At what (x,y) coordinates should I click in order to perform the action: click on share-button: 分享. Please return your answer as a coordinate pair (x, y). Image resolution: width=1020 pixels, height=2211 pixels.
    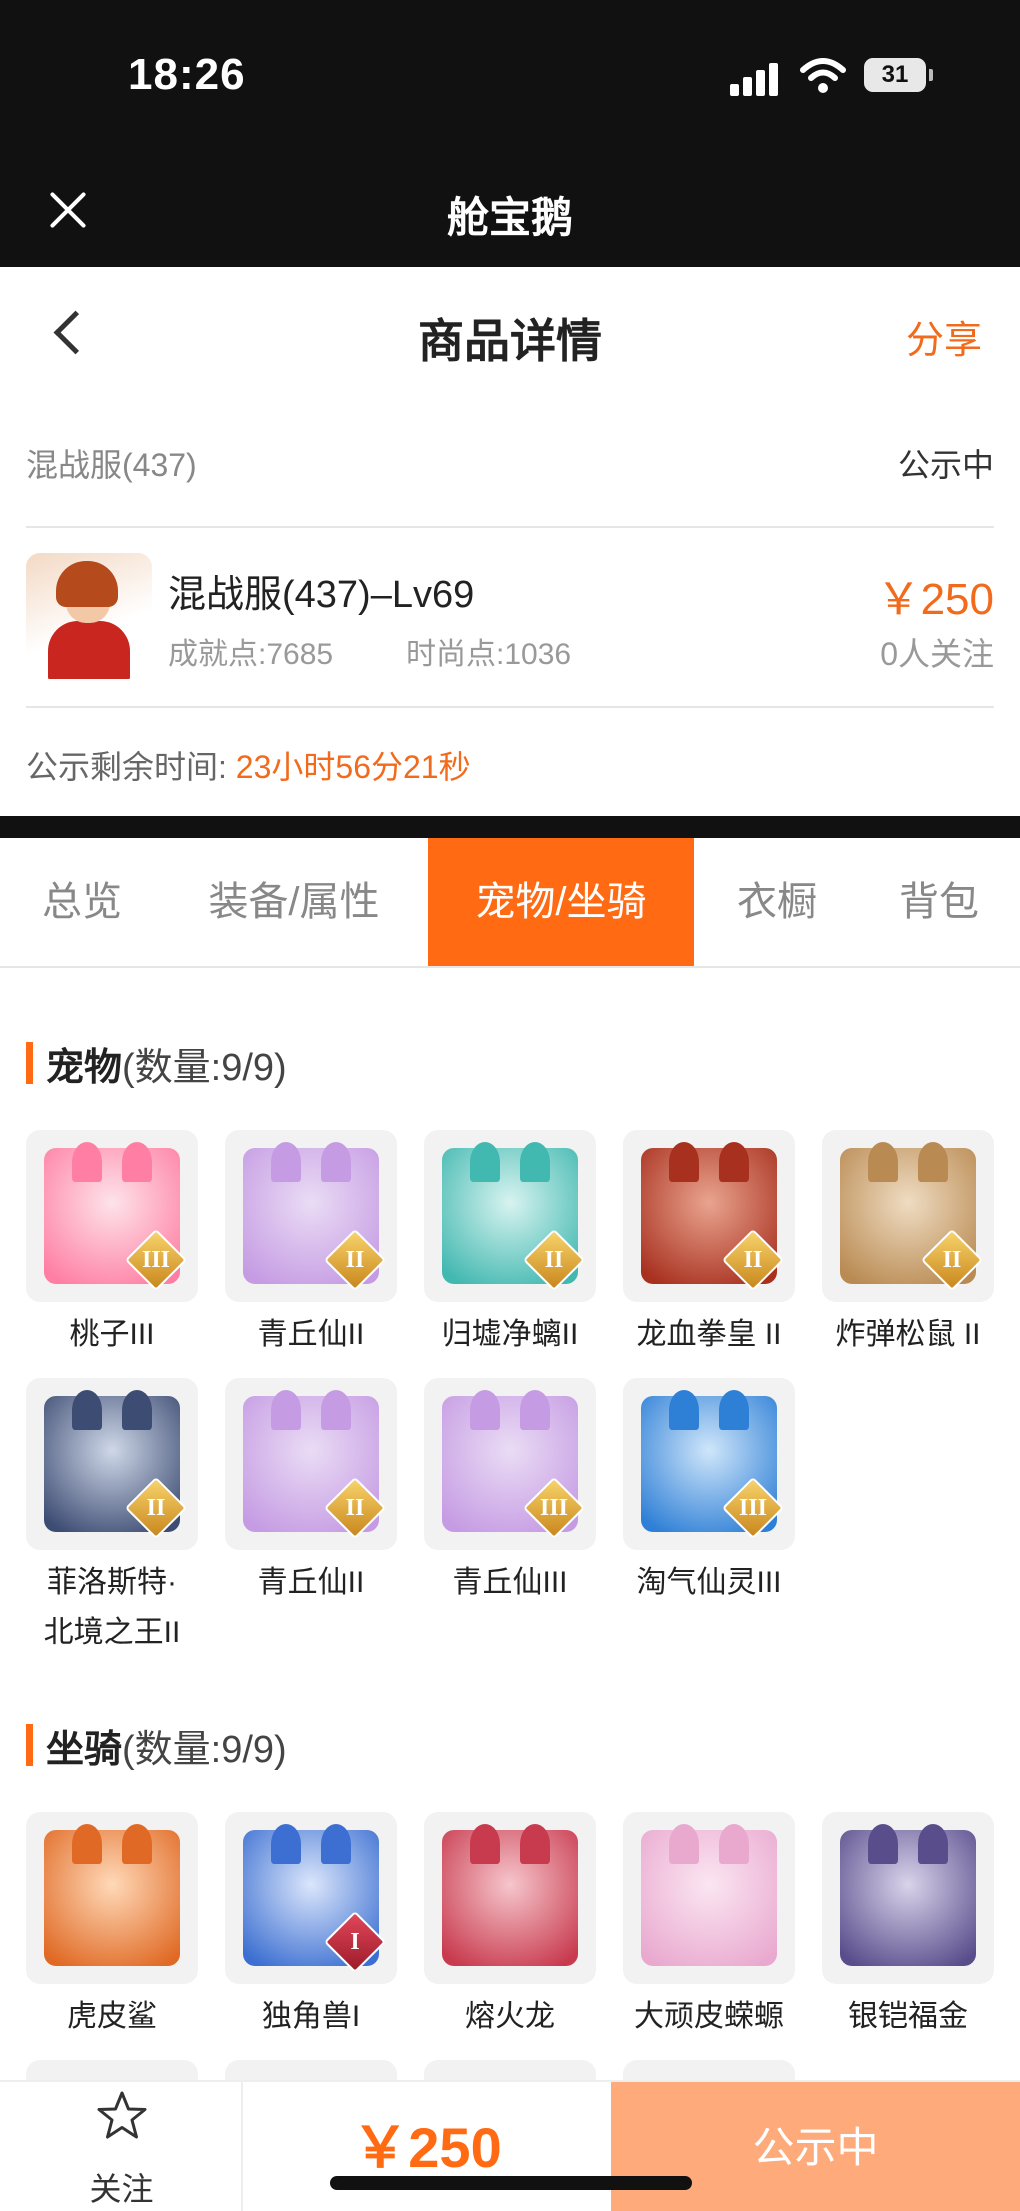
    Looking at the image, I should click on (944, 336).